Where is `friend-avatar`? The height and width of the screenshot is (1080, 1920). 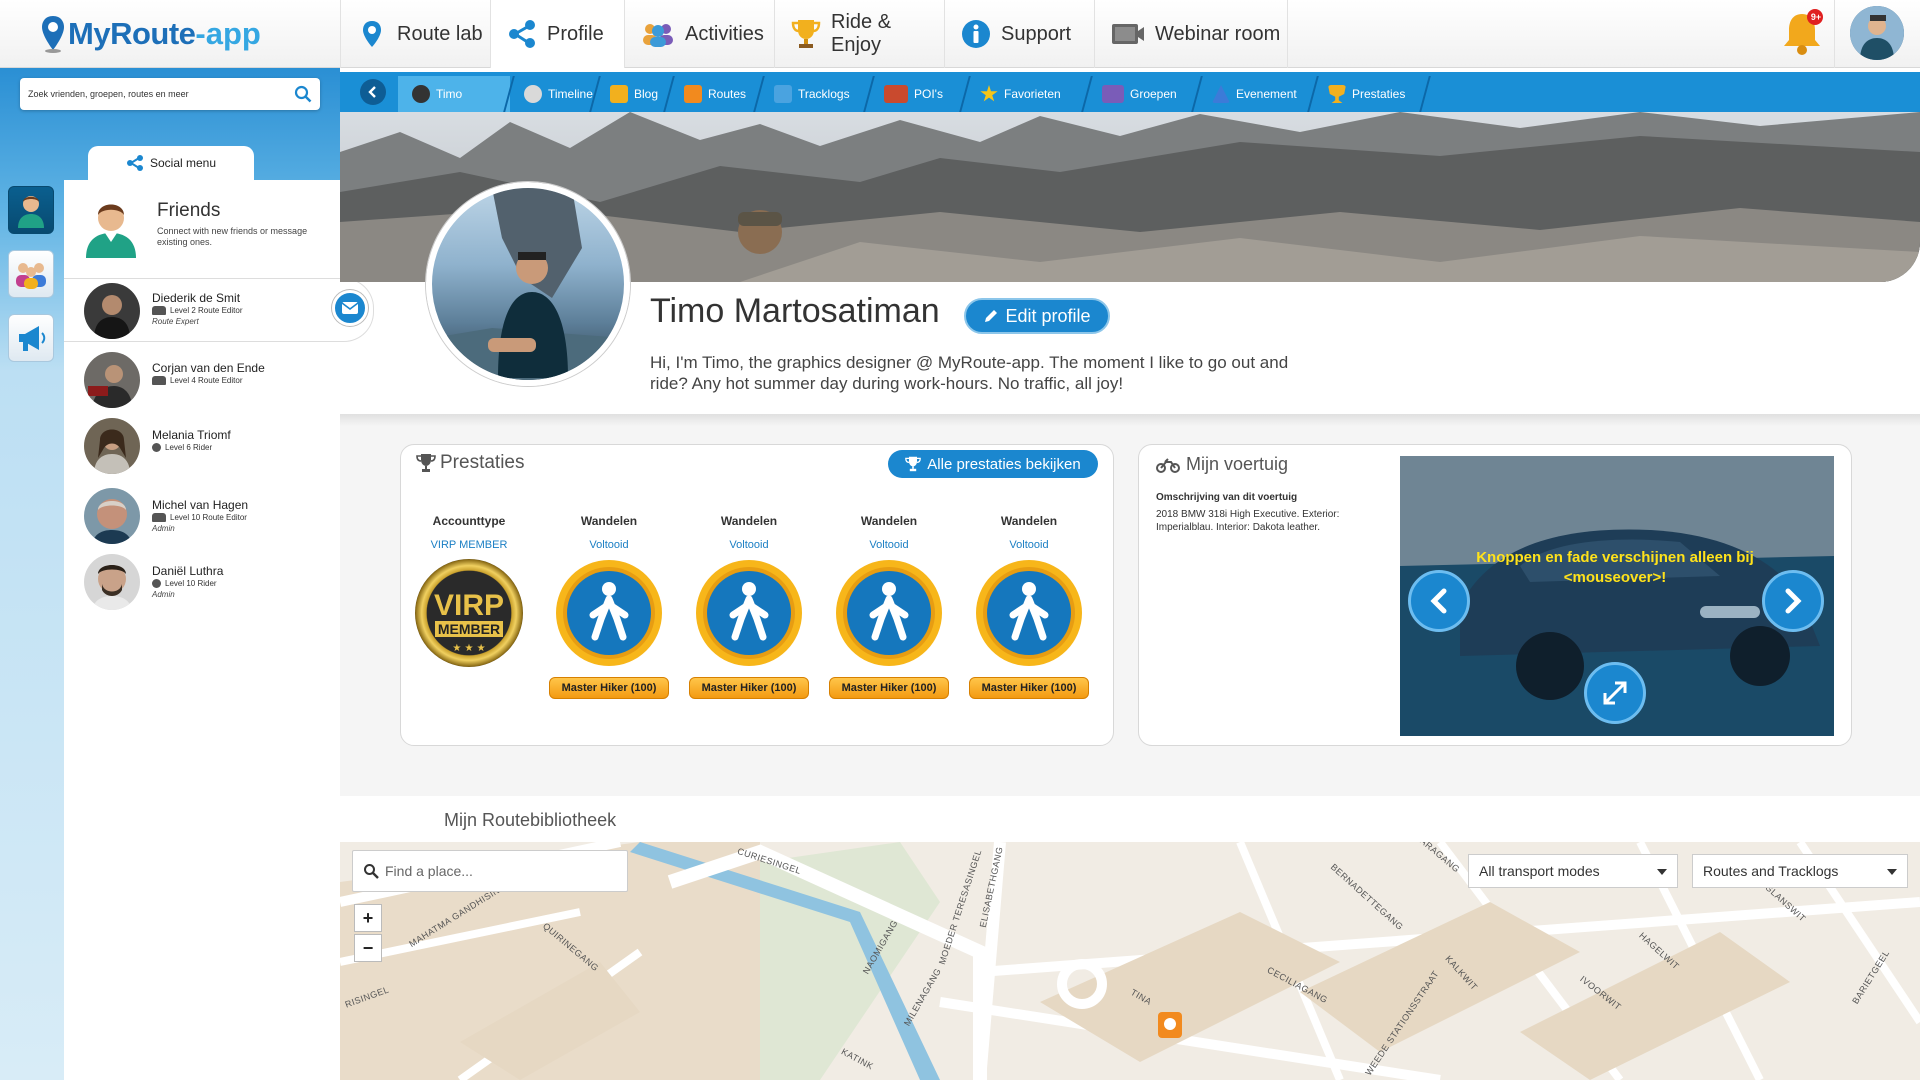
friend-avatar is located at coordinates (112, 516).